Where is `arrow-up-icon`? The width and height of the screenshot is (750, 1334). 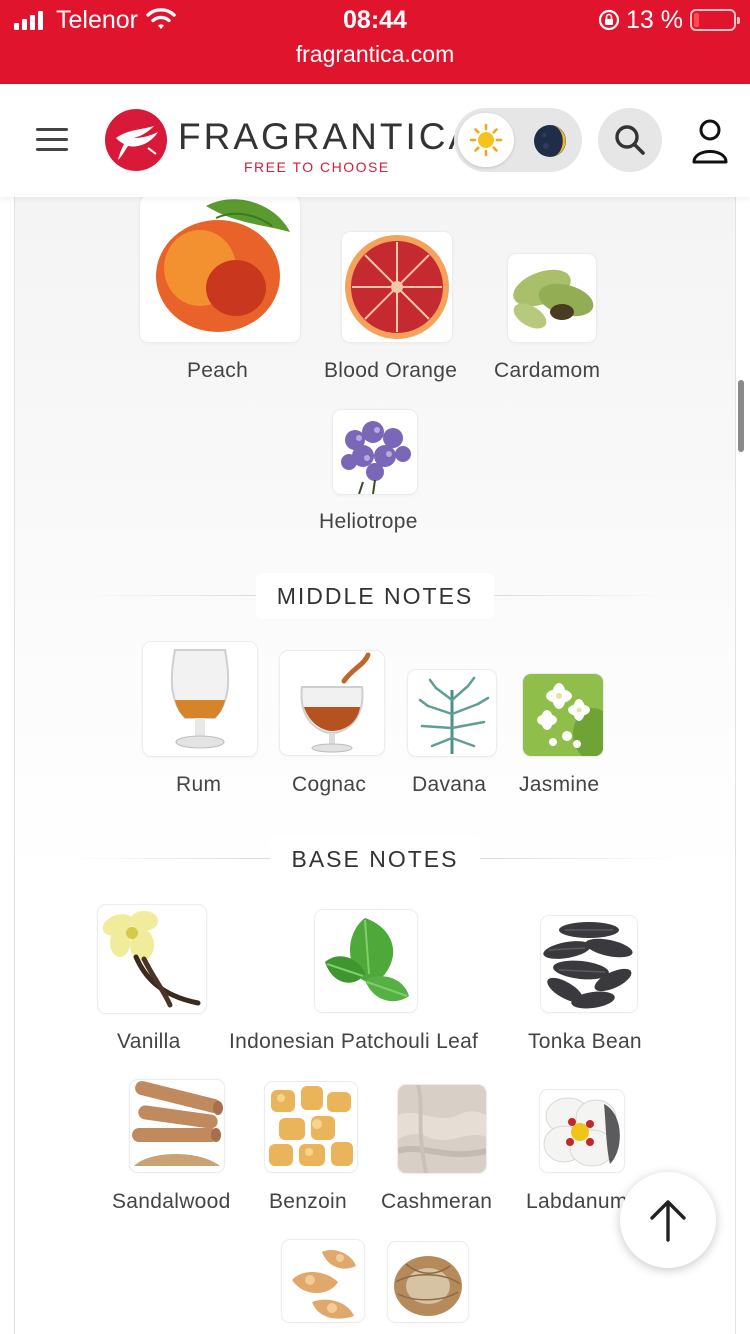
arrow-up-icon is located at coordinates (668, 1221).